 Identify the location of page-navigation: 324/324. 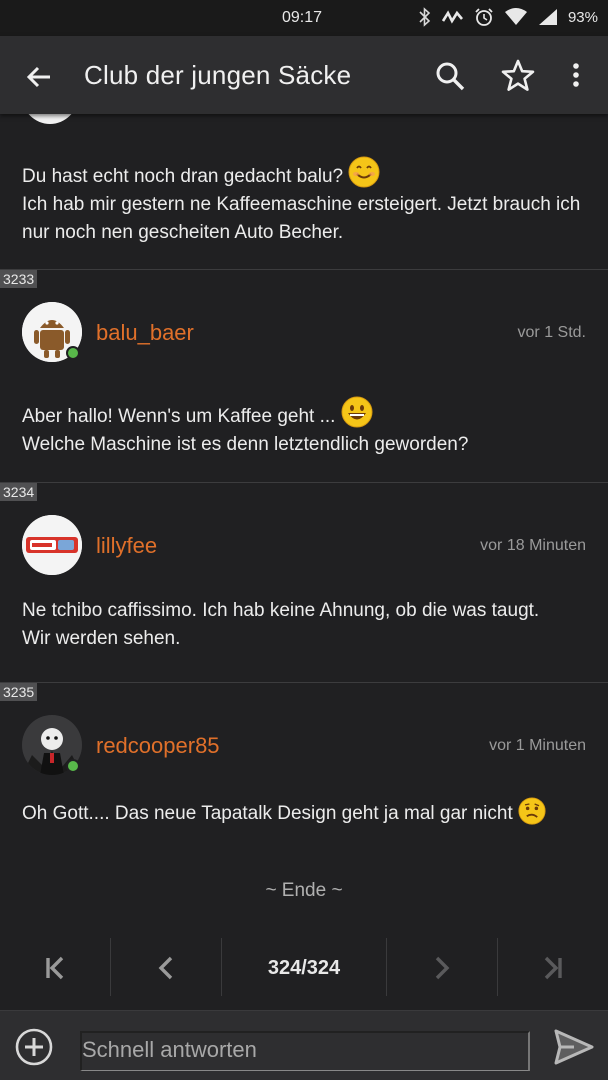
(304, 973).